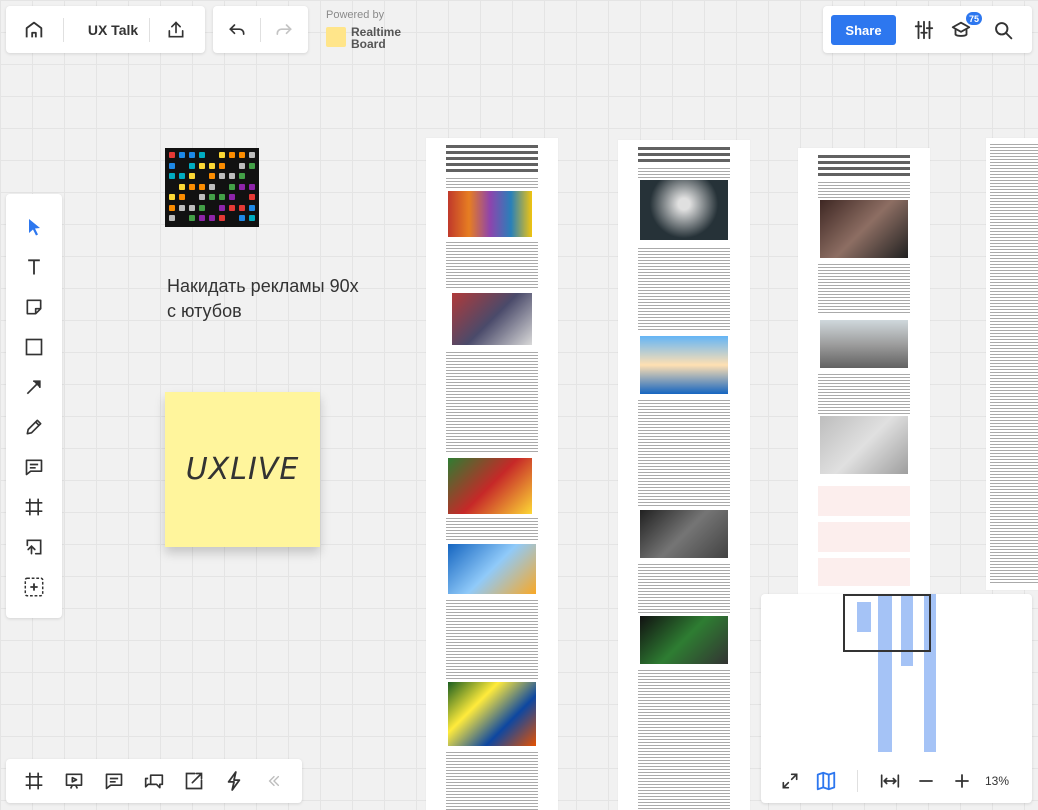 This screenshot has width=1038, height=810. Describe the element at coordinates (263, 286) in the screenshot. I see `canvas-text-line-1: Накидать рекламы 90х` at that location.